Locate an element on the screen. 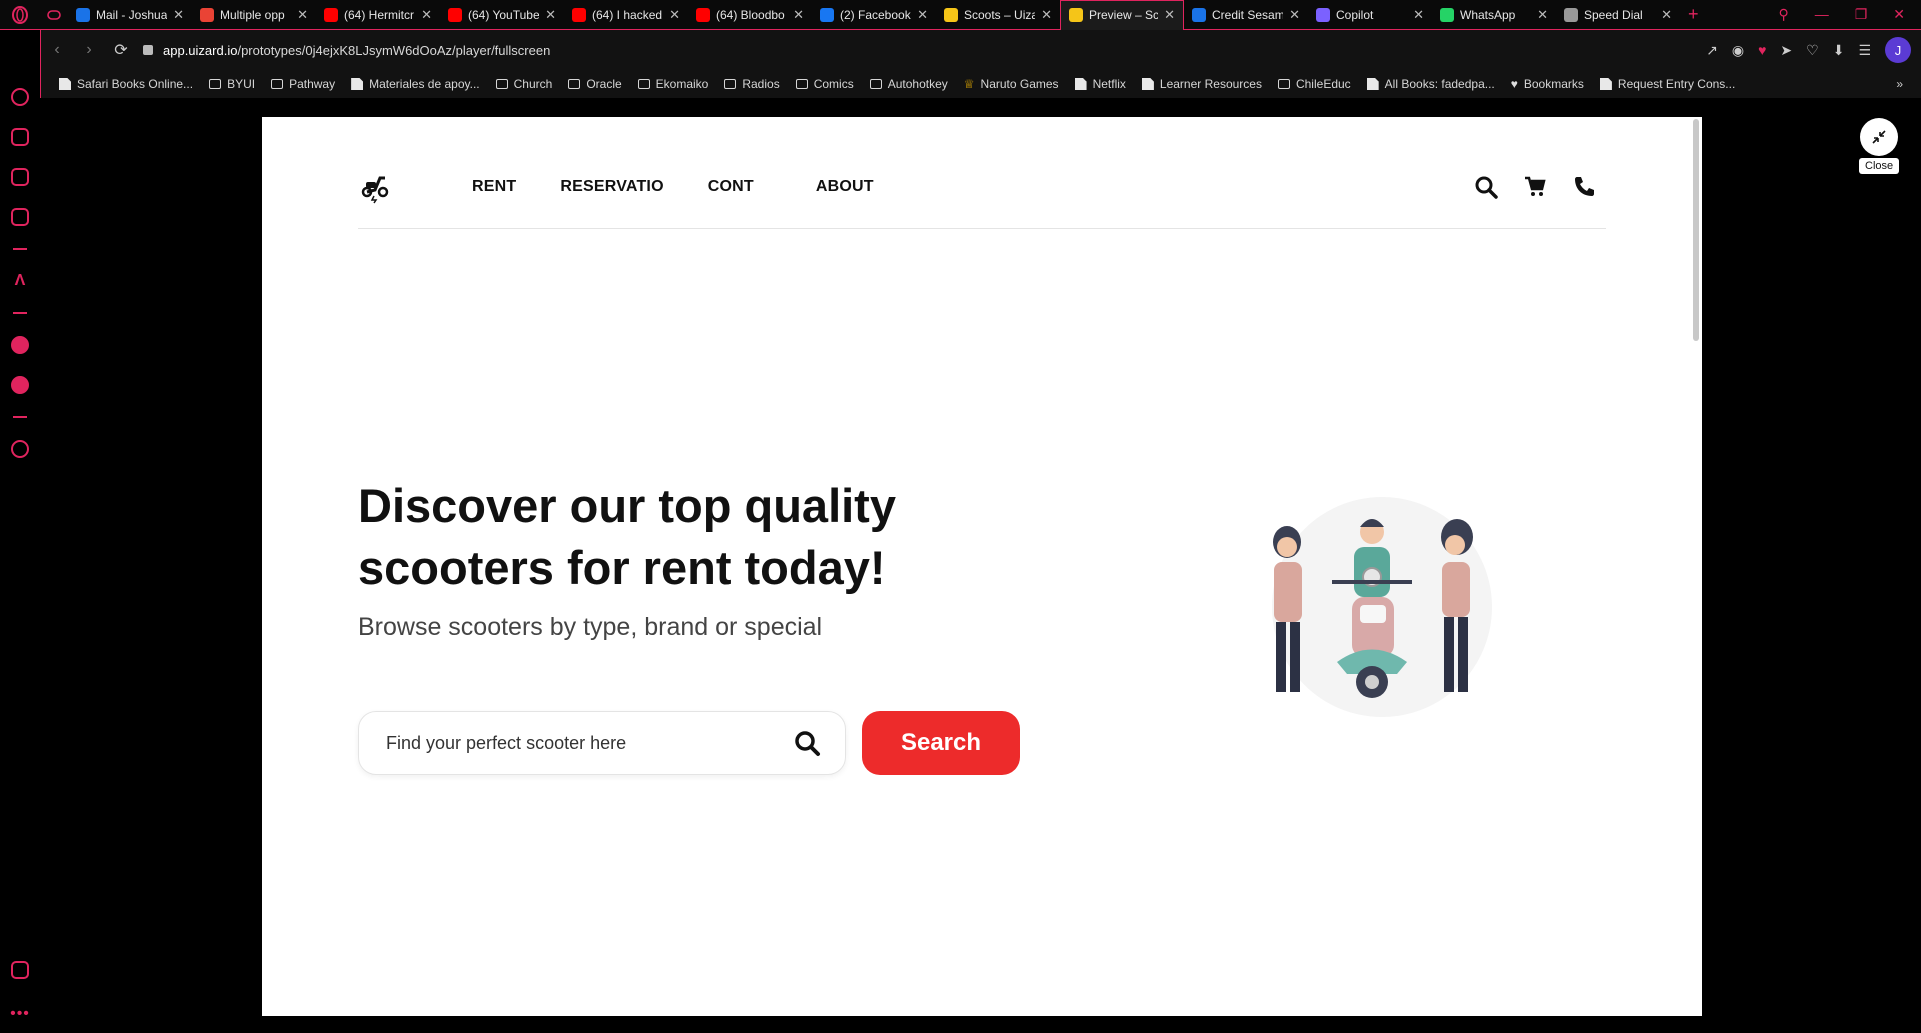  search-input is located at coordinates (589, 743).